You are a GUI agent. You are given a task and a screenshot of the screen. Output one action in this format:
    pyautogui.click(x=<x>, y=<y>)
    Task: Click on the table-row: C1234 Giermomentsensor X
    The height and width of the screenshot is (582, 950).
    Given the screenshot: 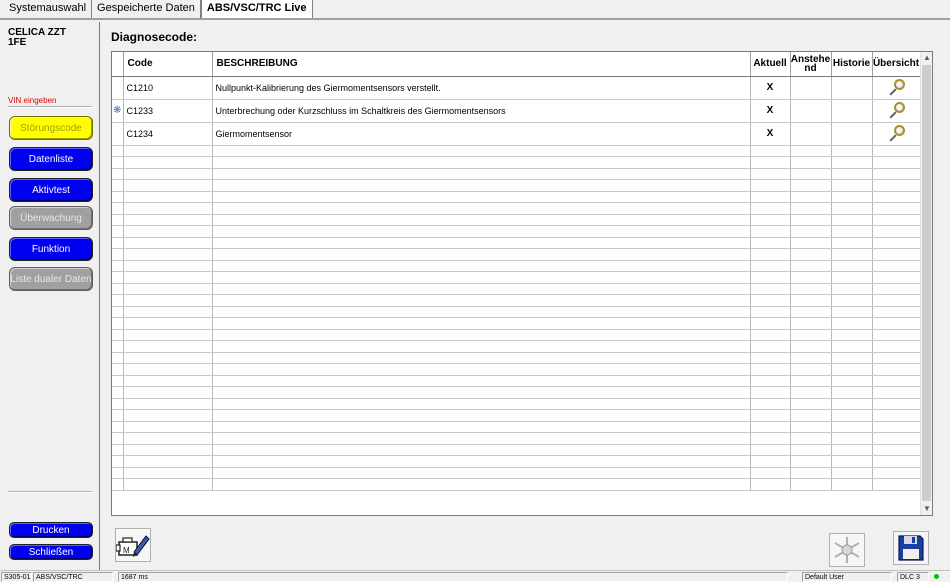 What is the action you would take?
    pyautogui.click(x=516, y=134)
    